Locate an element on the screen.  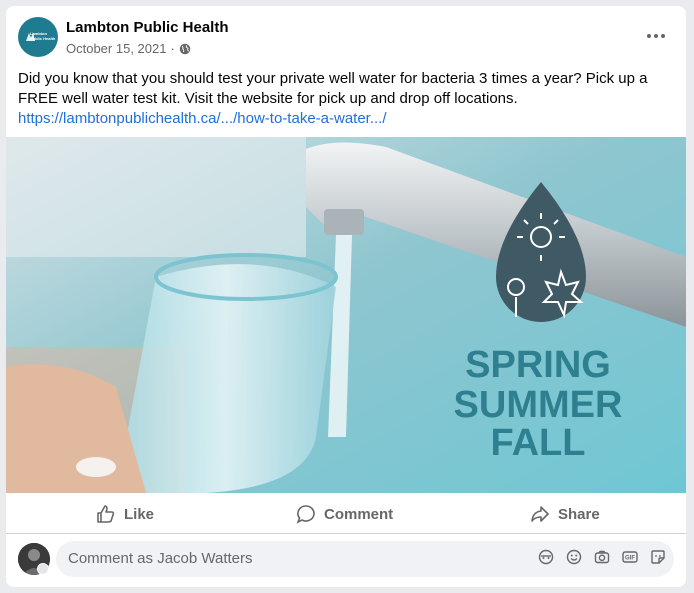
page-avatar: Lambton Public Health is located at coordinates (38, 37).